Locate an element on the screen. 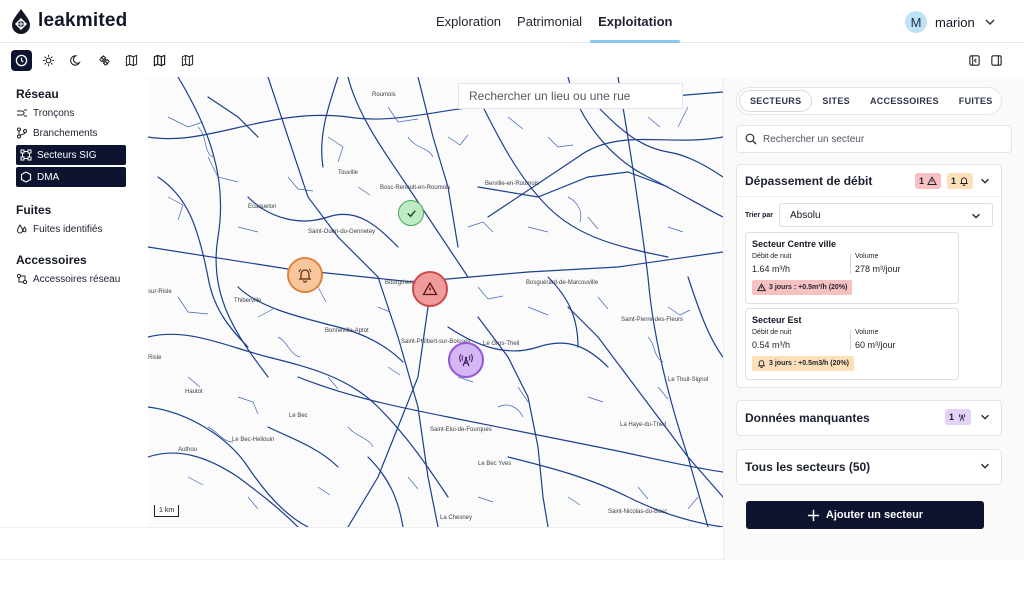 This screenshot has width=1024, height=591. sidebar-item-fuites-identifies: Fuites identifiés is located at coordinates (82, 229).